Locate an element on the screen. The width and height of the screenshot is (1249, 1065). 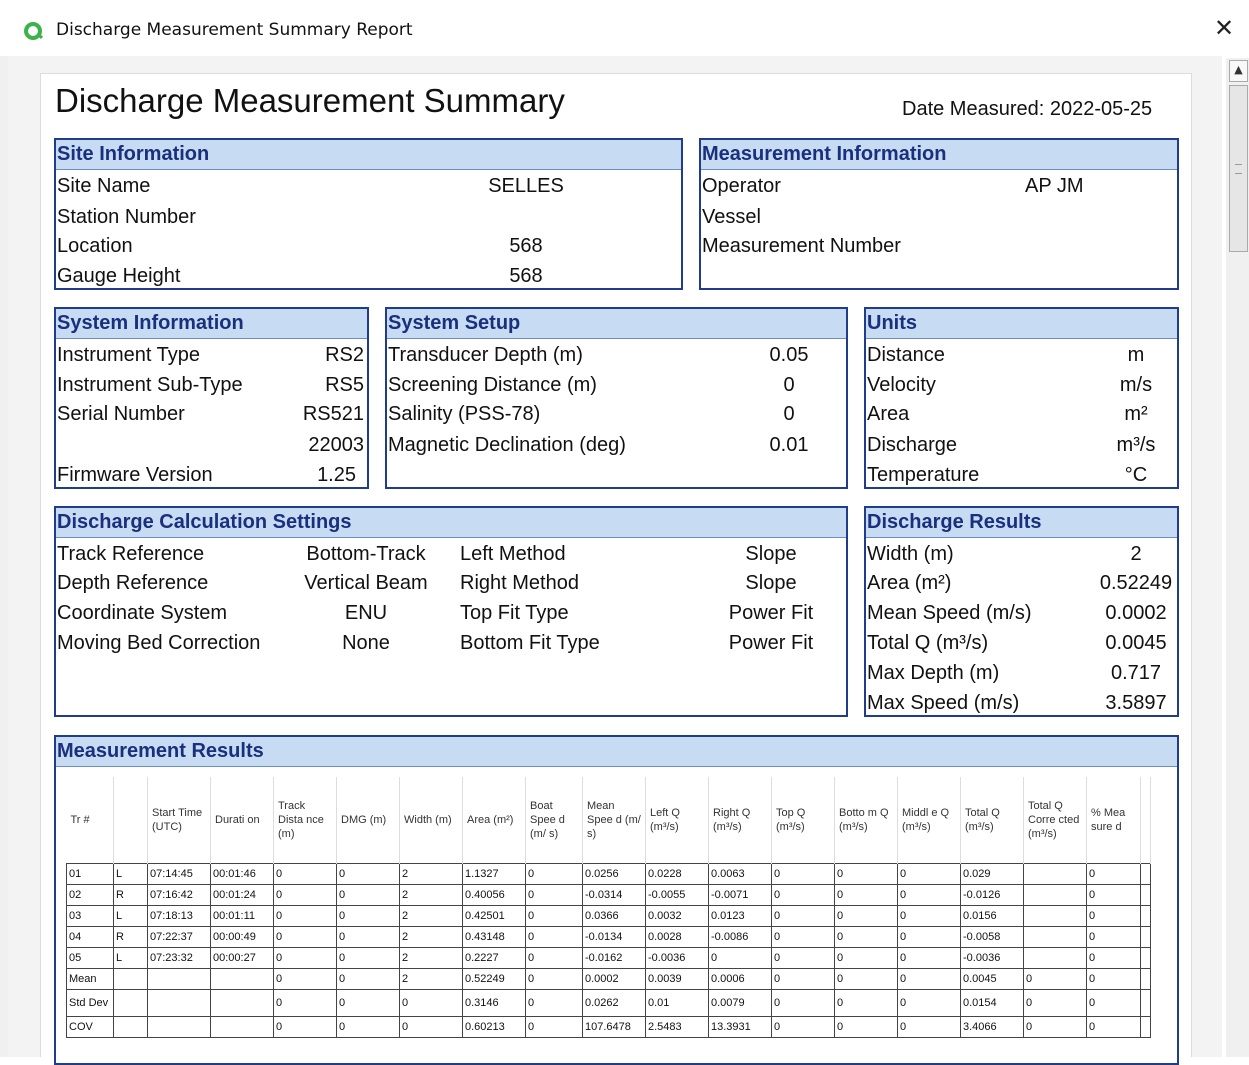
panel-header: Discharge Results is located at coordinates (1021, 523).